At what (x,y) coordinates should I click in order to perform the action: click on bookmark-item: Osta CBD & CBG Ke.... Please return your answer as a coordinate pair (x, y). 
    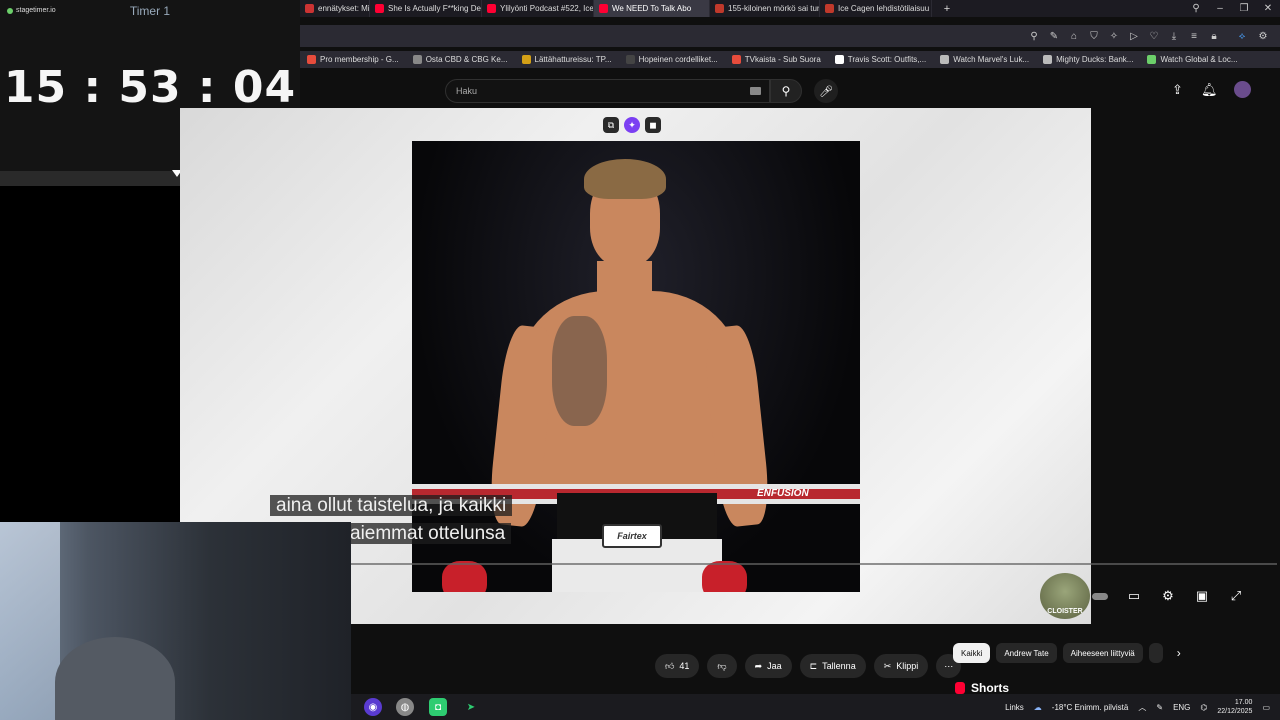
    Looking at the image, I should click on (460, 59).